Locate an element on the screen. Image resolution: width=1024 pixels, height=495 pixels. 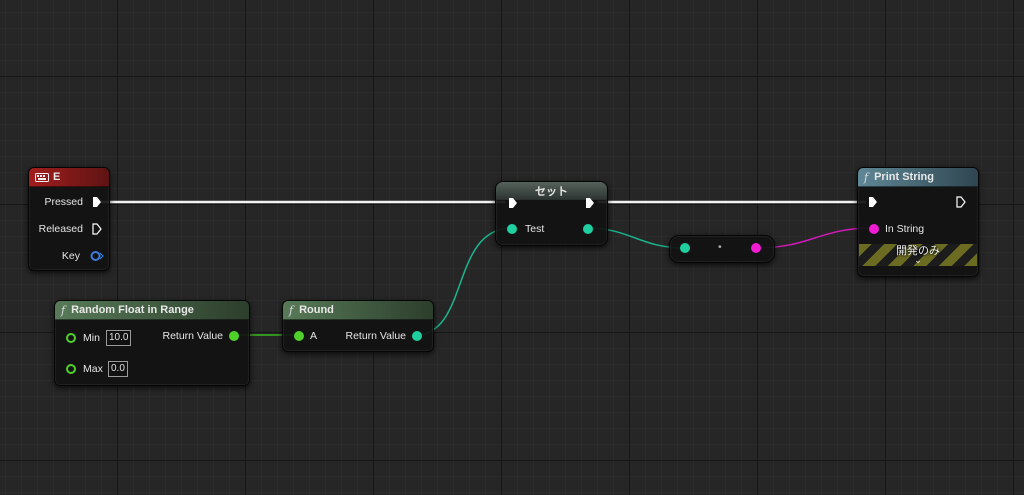
event-e-header: E is located at coordinates (69, 177).